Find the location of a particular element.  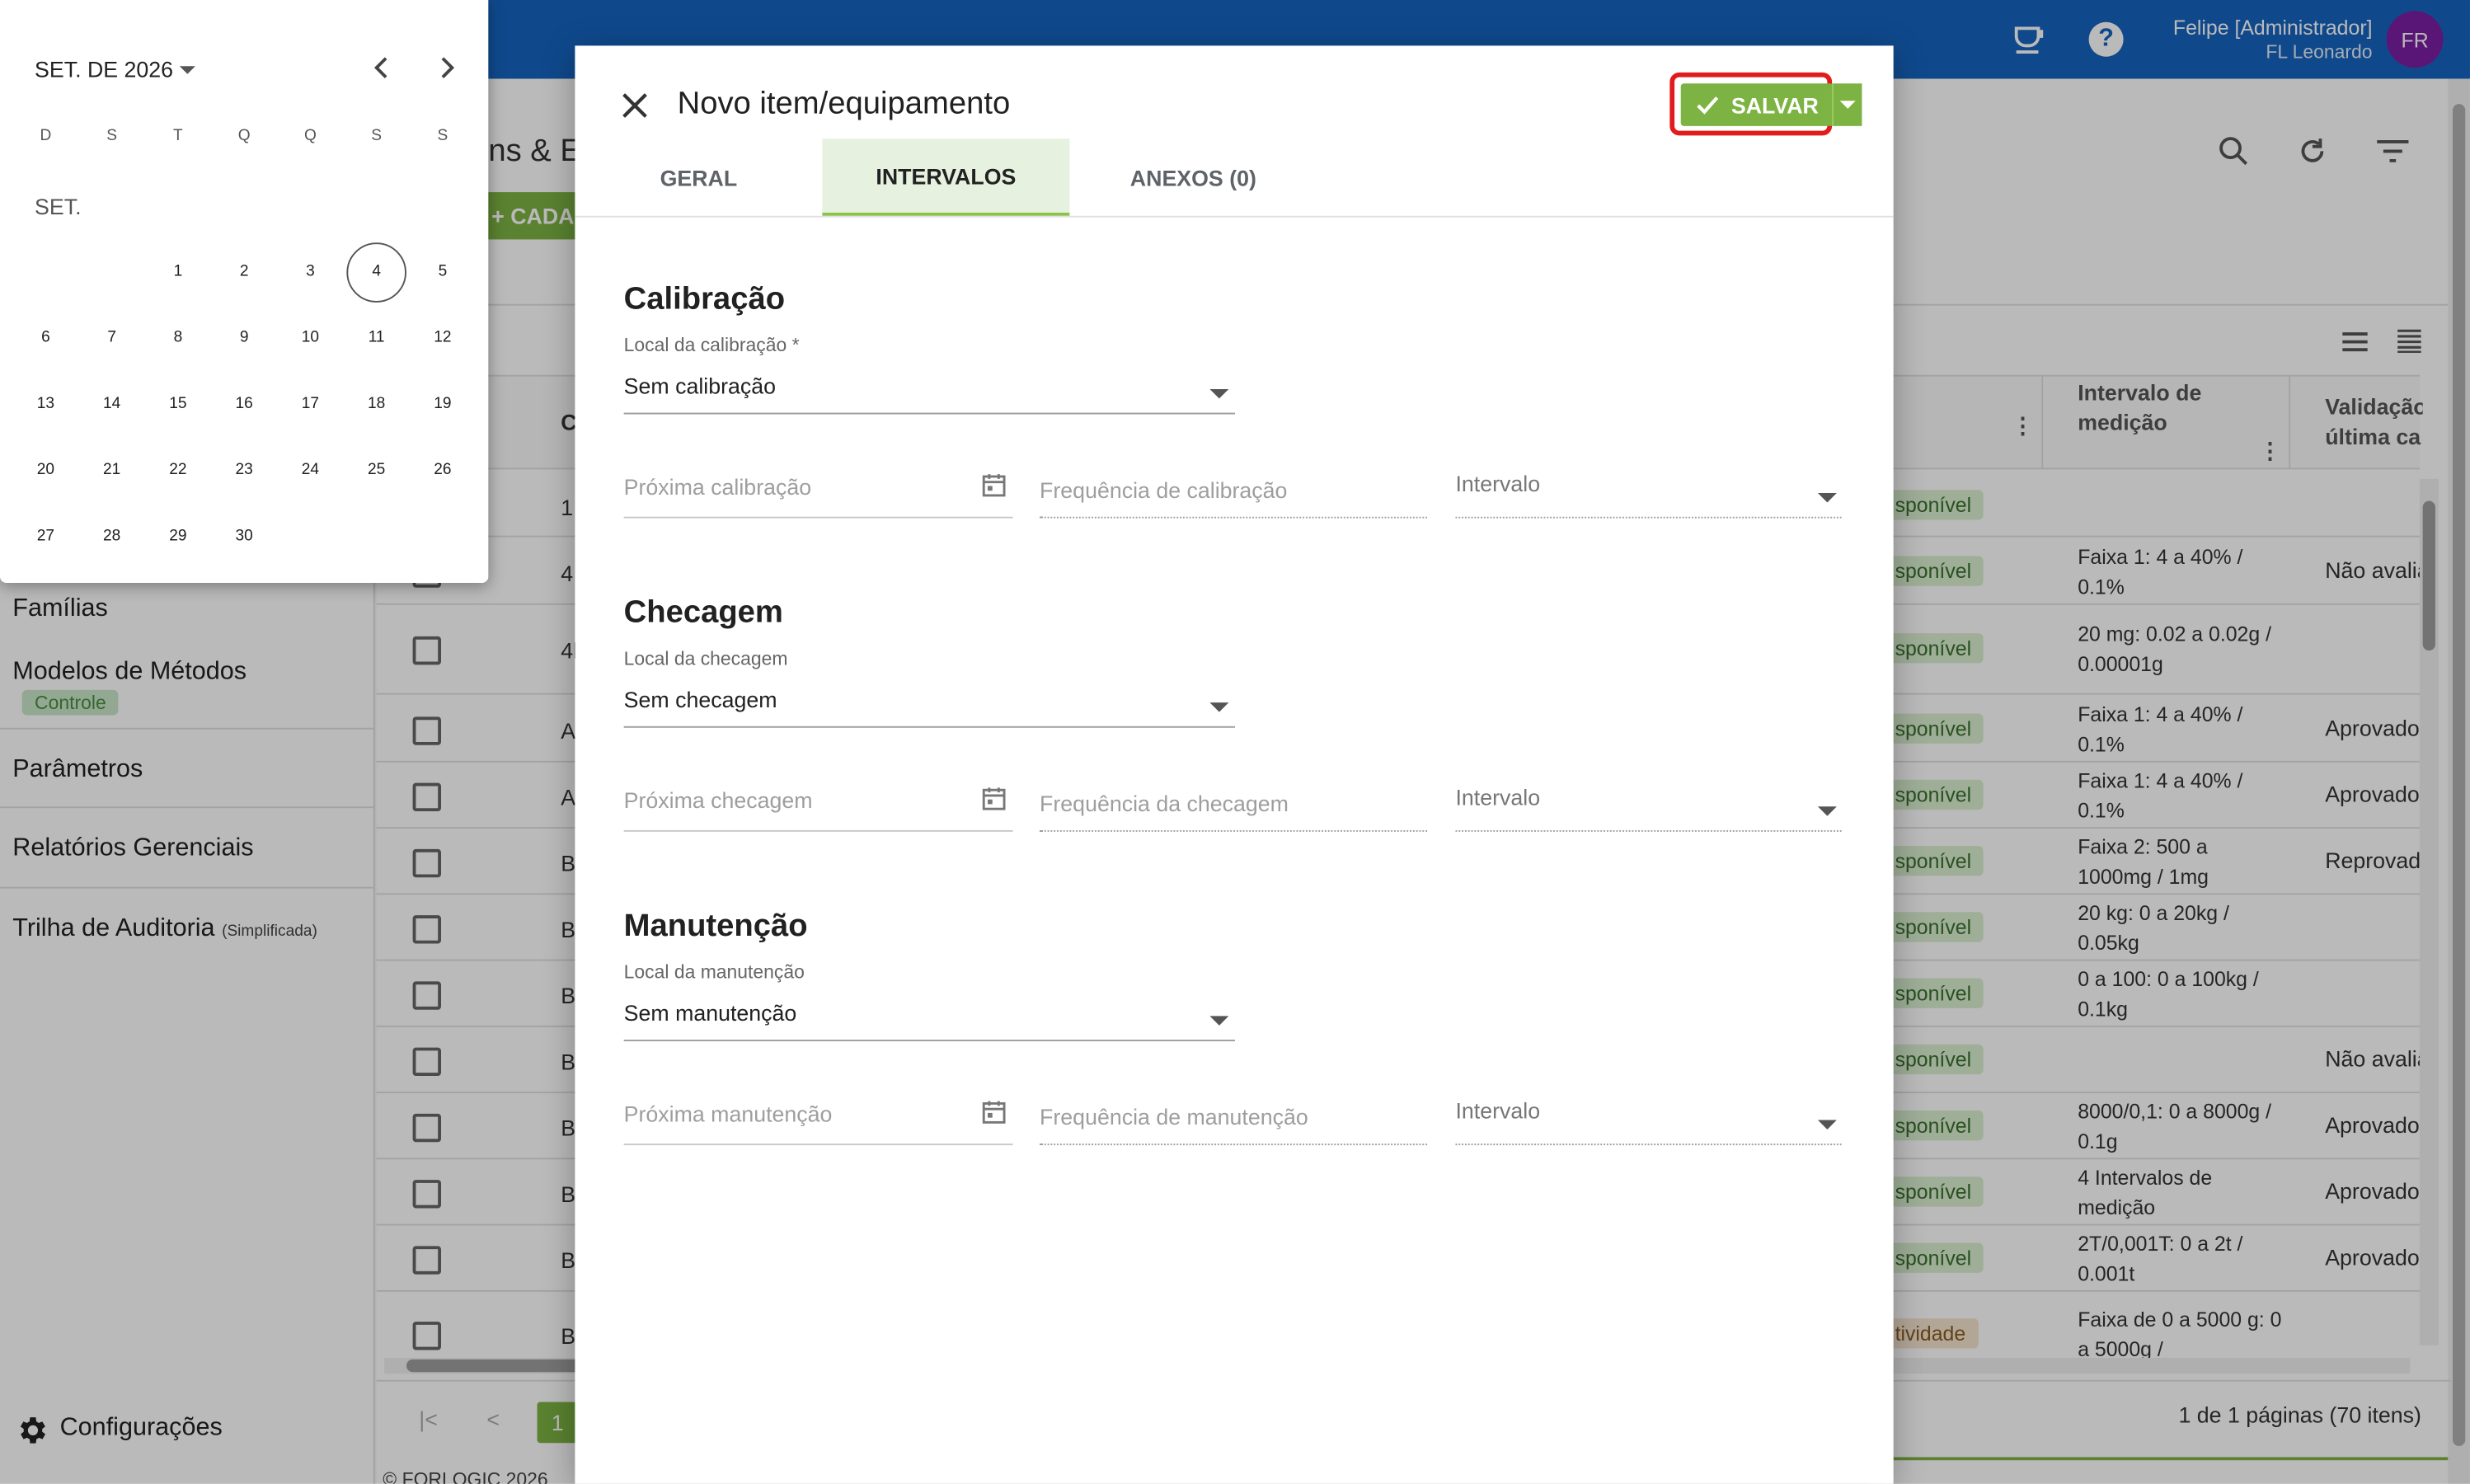

calendar-day: 18 is located at coordinates (376, 404).